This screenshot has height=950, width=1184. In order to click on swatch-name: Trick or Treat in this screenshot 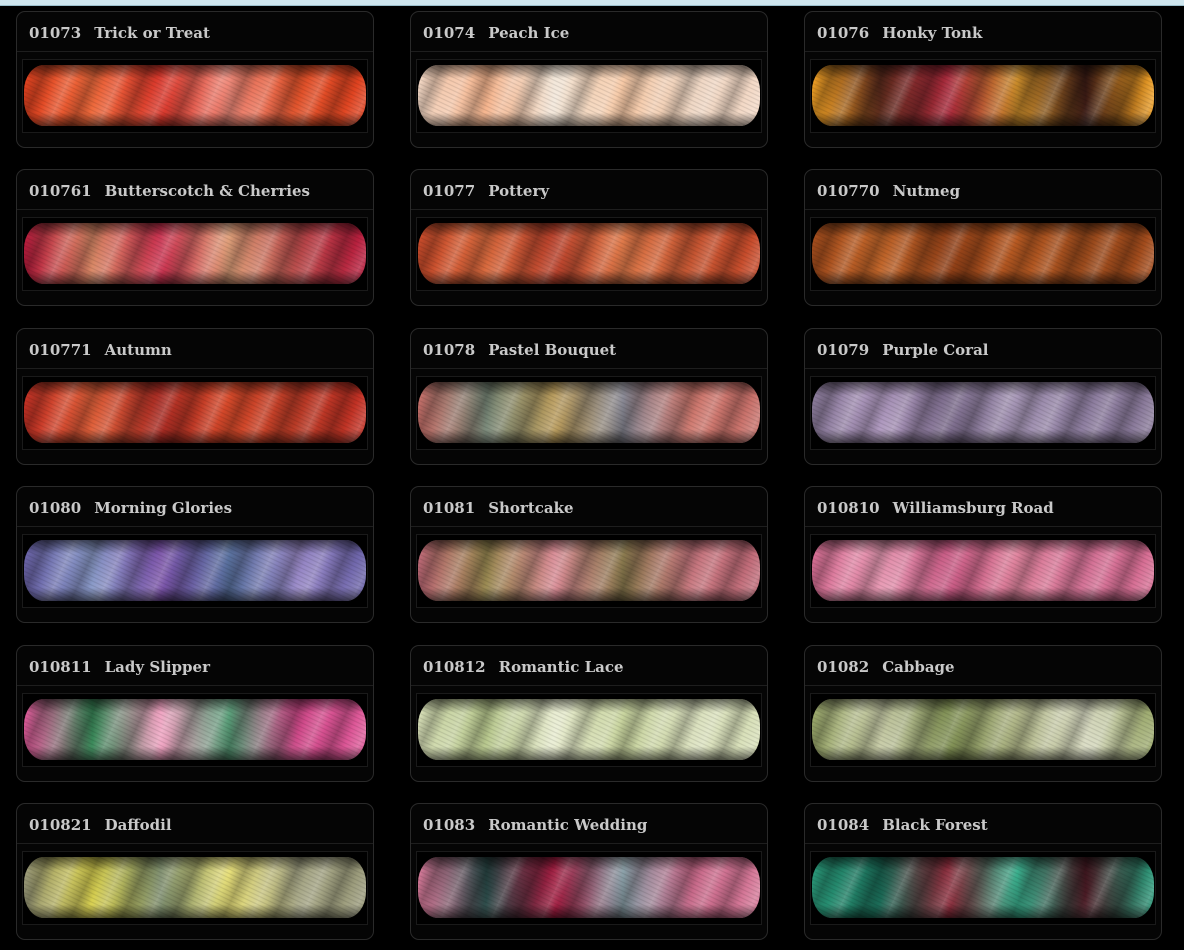, I will do `click(152, 33)`.